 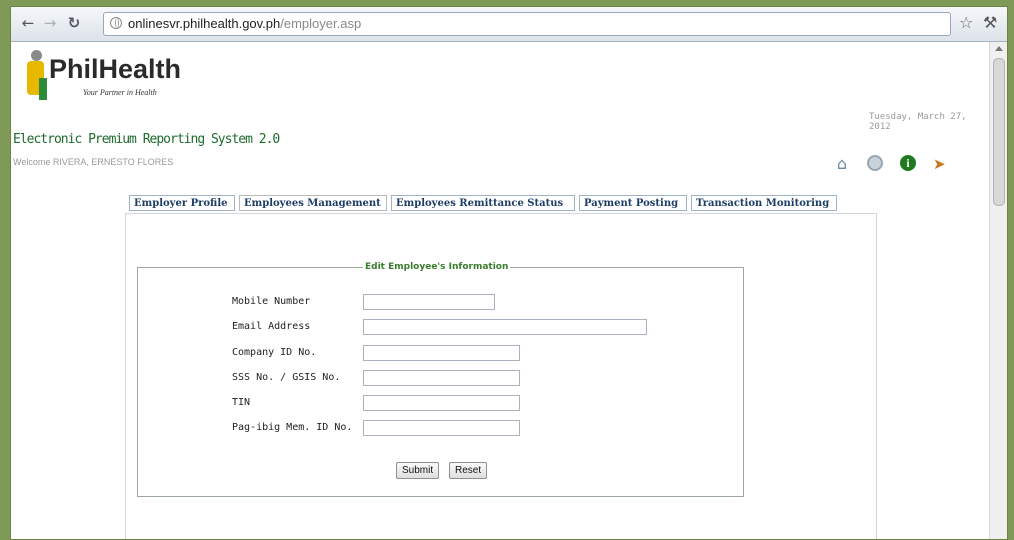 What do you see at coordinates (875, 163) in the screenshot?
I see `settings-icon` at bounding box center [875, 163].